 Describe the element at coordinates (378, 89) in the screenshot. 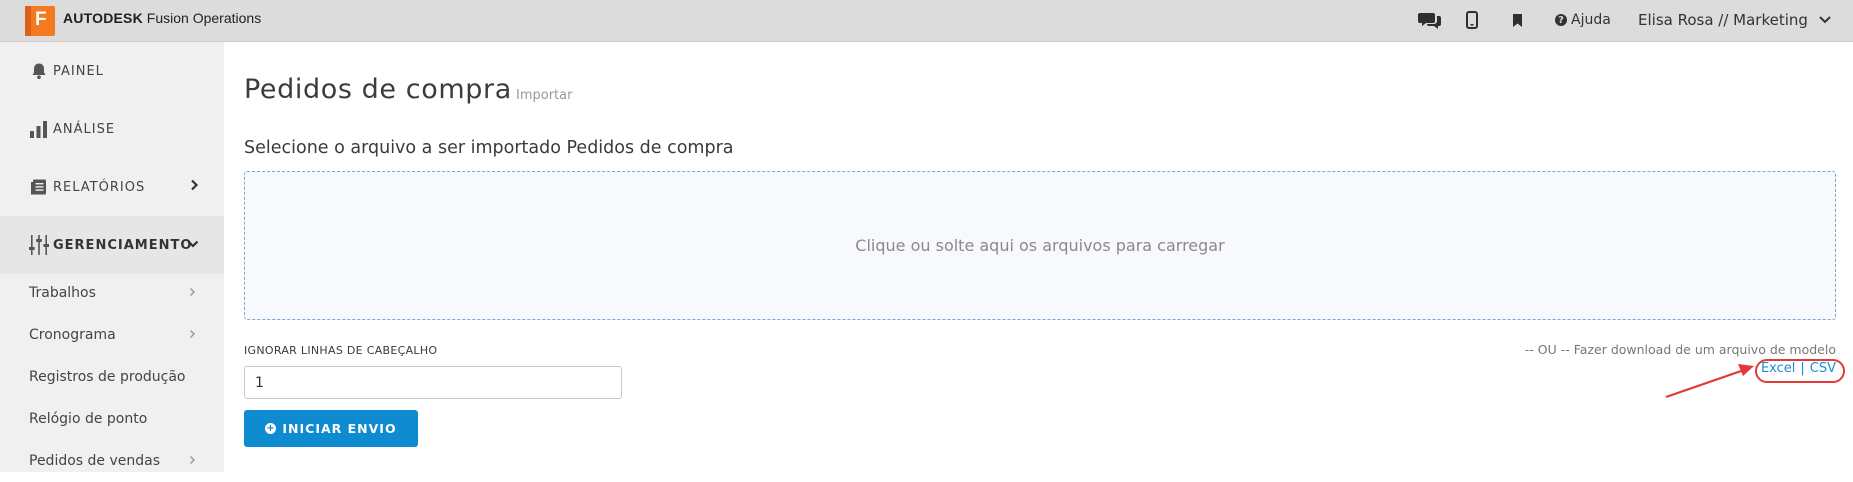

I see `page-title: Pedidos de compra` at that location.